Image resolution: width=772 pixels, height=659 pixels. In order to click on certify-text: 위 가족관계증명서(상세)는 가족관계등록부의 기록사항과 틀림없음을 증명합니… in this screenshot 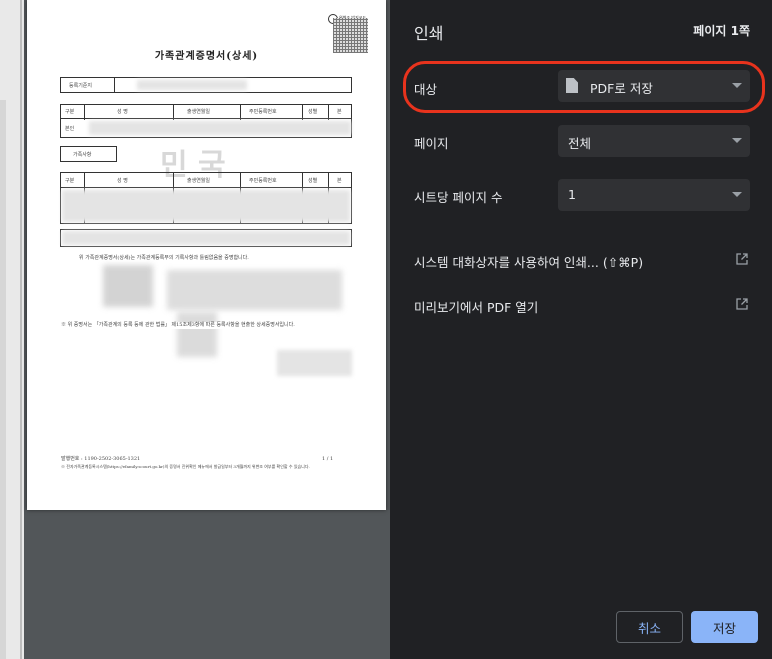, I will do `click(164, 258)`.